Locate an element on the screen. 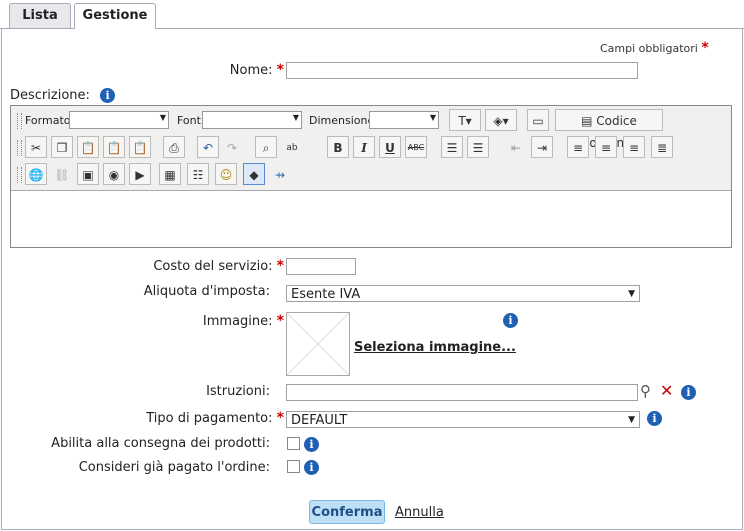 This screenshot has width=744, height=531. unlink-button: ⛓ is located at coordinates (62, 174).